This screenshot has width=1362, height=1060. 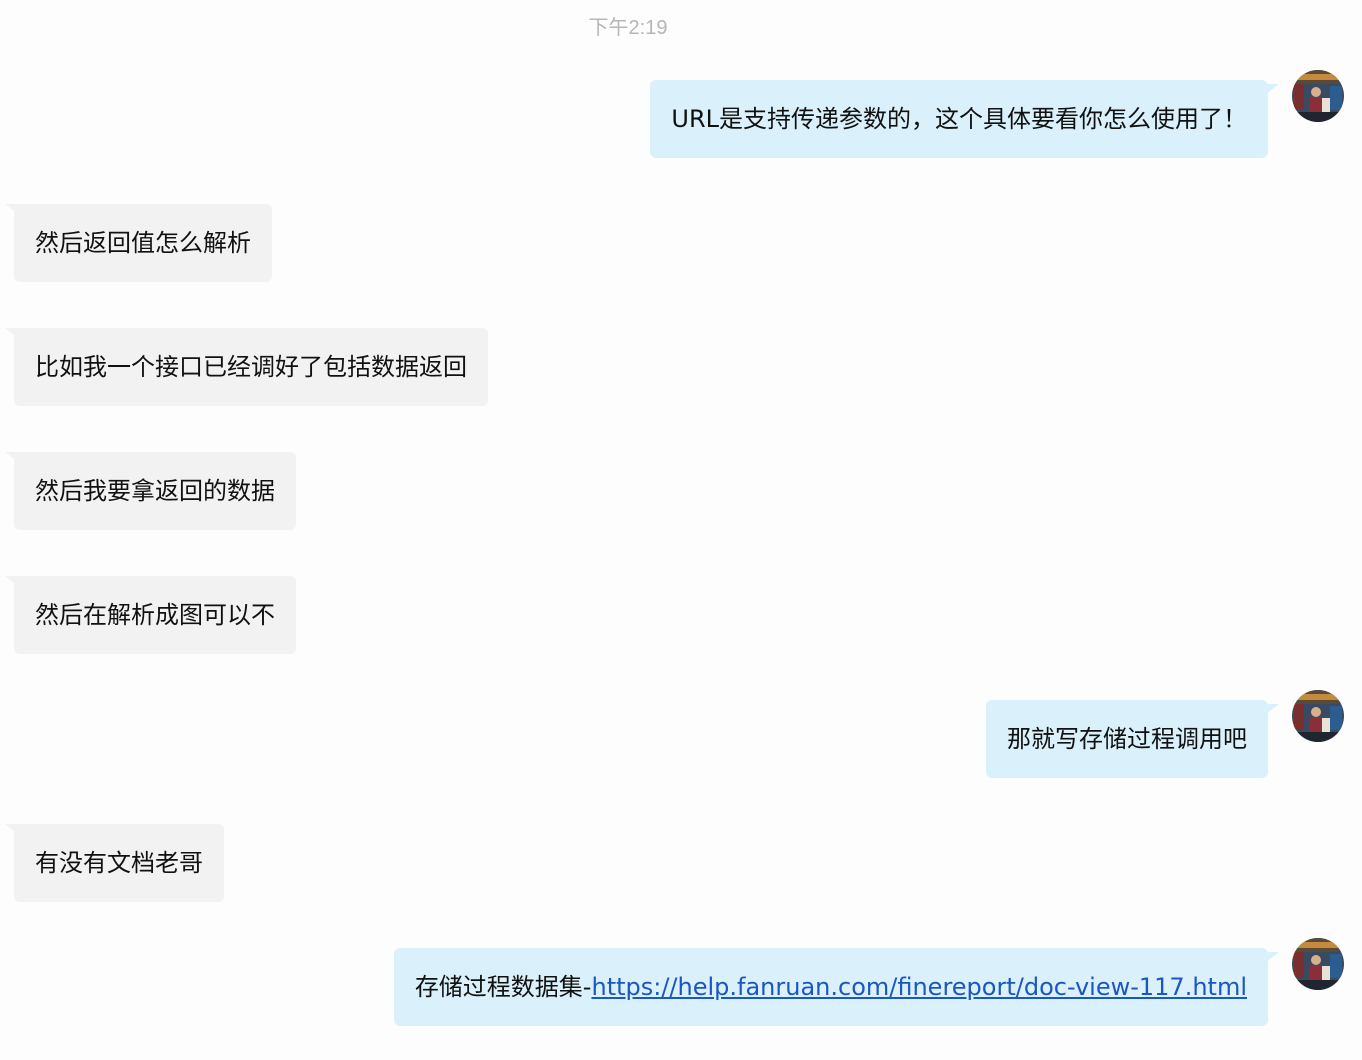 I want to click on outgoing-message: 那就写存储过程调用吧, so click(x=1127, y=739).